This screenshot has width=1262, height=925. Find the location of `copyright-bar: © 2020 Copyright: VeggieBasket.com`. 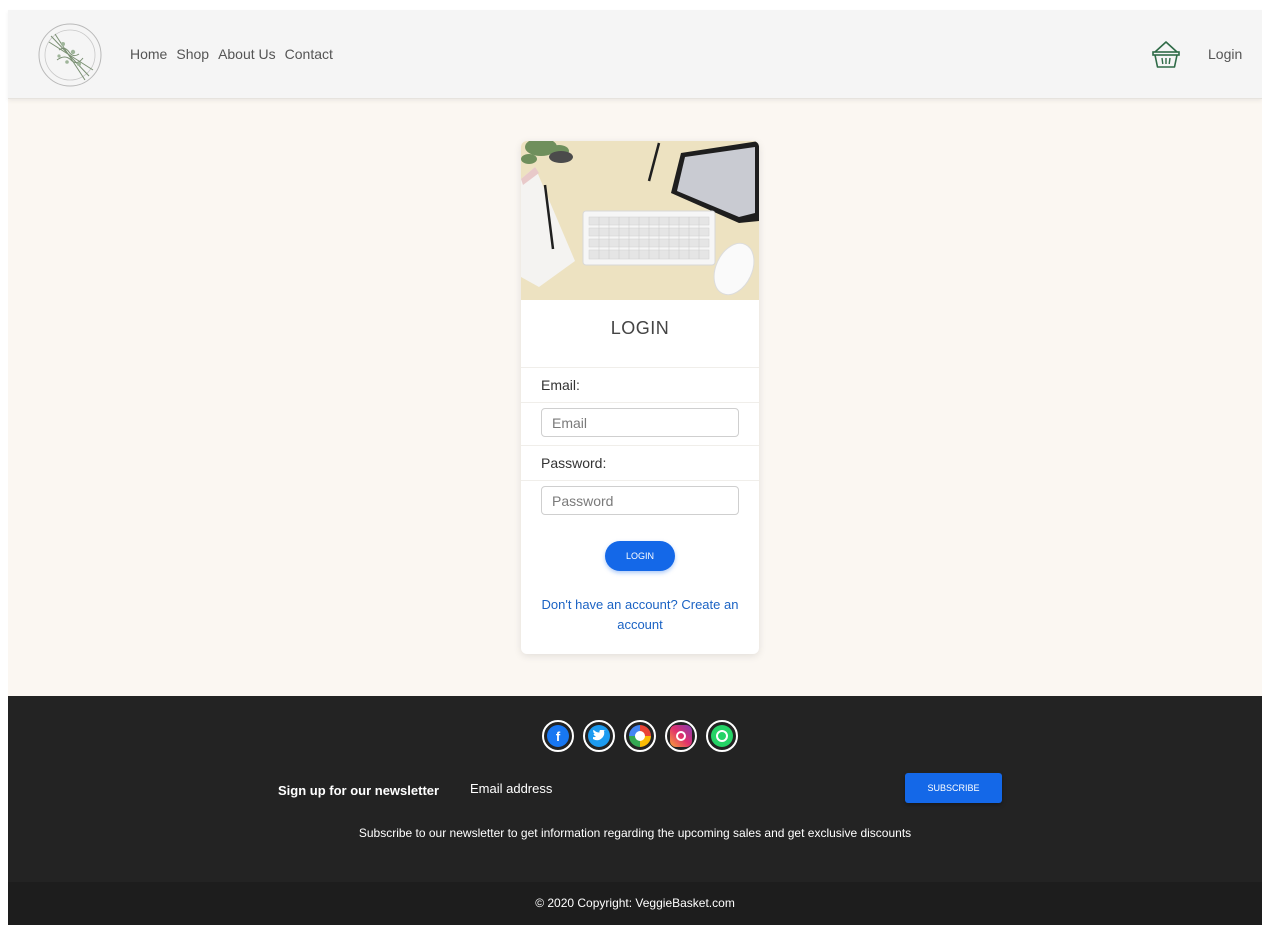

copyright-bar: © 2020 Copyright: VeggieBasket.com is located at coordinates (635, 903).